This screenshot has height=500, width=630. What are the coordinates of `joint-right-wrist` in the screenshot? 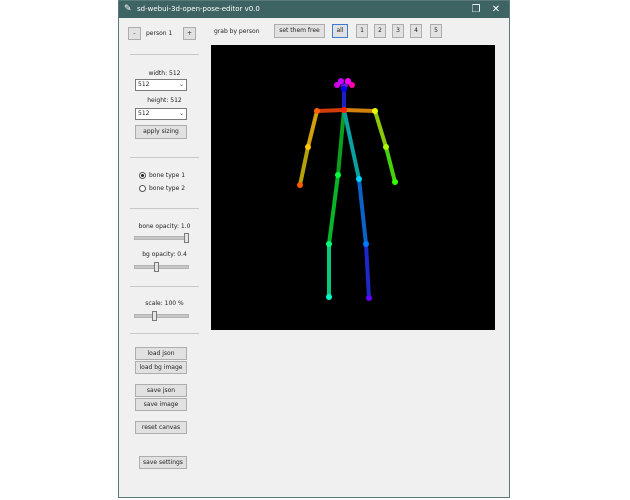 It's located at (300, 185).